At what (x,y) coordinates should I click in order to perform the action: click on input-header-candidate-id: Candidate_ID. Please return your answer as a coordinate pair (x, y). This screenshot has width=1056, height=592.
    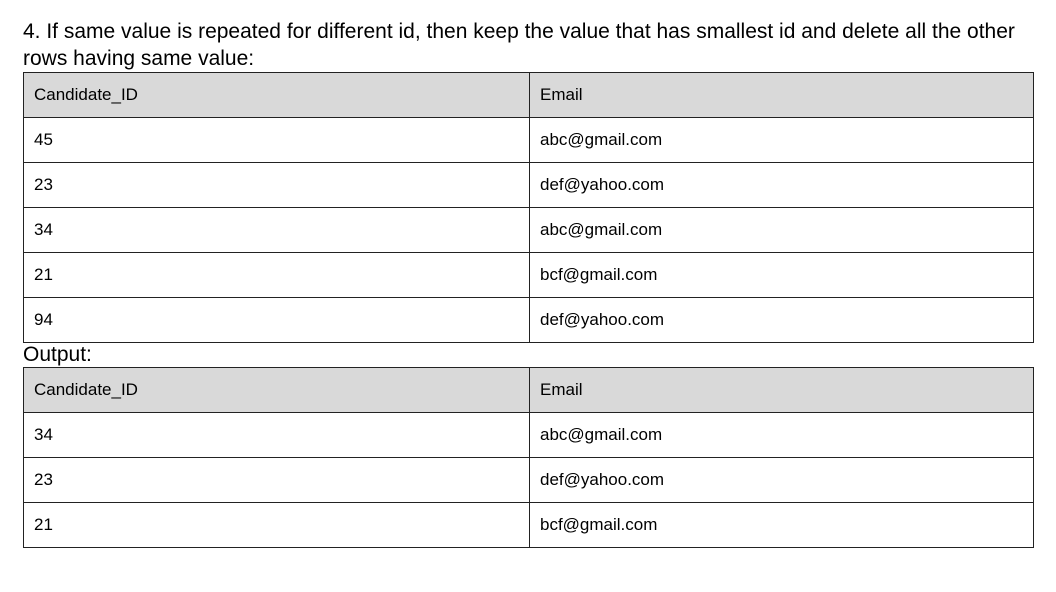
    Looking at the image, I should click on (276, 95).